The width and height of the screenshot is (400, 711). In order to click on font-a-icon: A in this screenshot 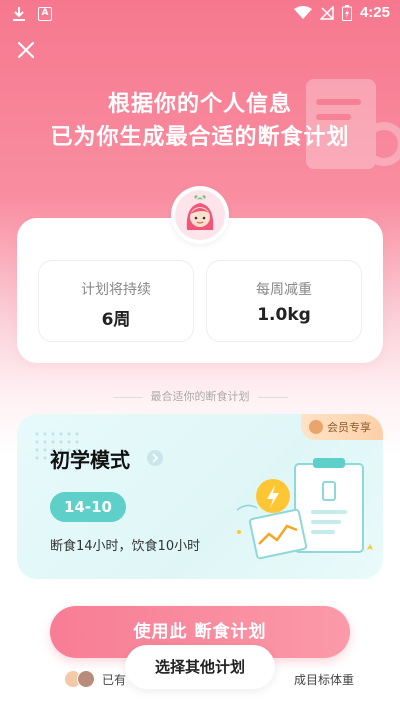, I will do `click(45, 14)`.